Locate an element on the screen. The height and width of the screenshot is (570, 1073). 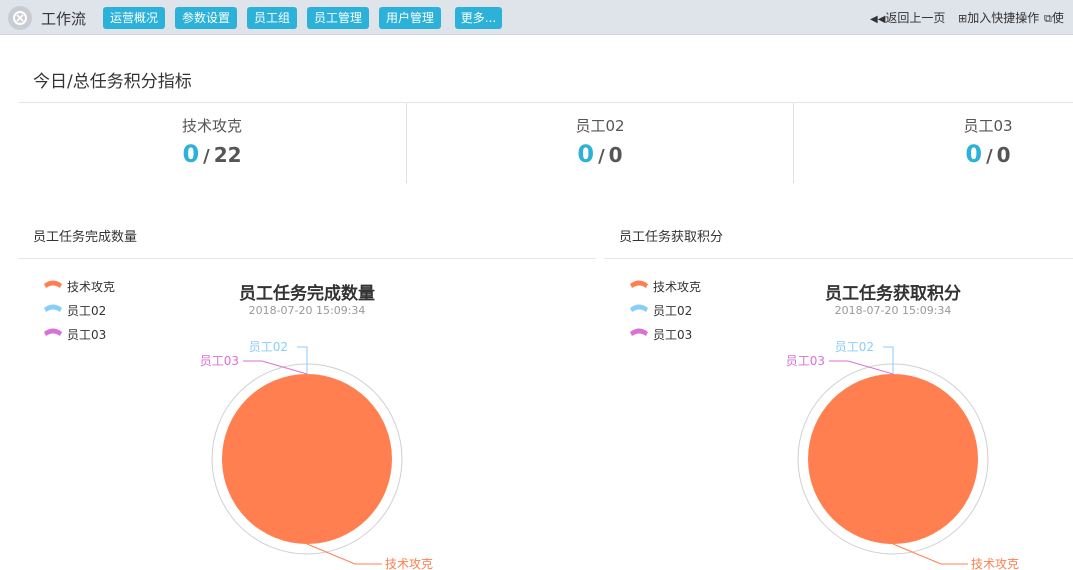
kpi-card: 技术攻克 0/22 is located at coordinates (212, 141).